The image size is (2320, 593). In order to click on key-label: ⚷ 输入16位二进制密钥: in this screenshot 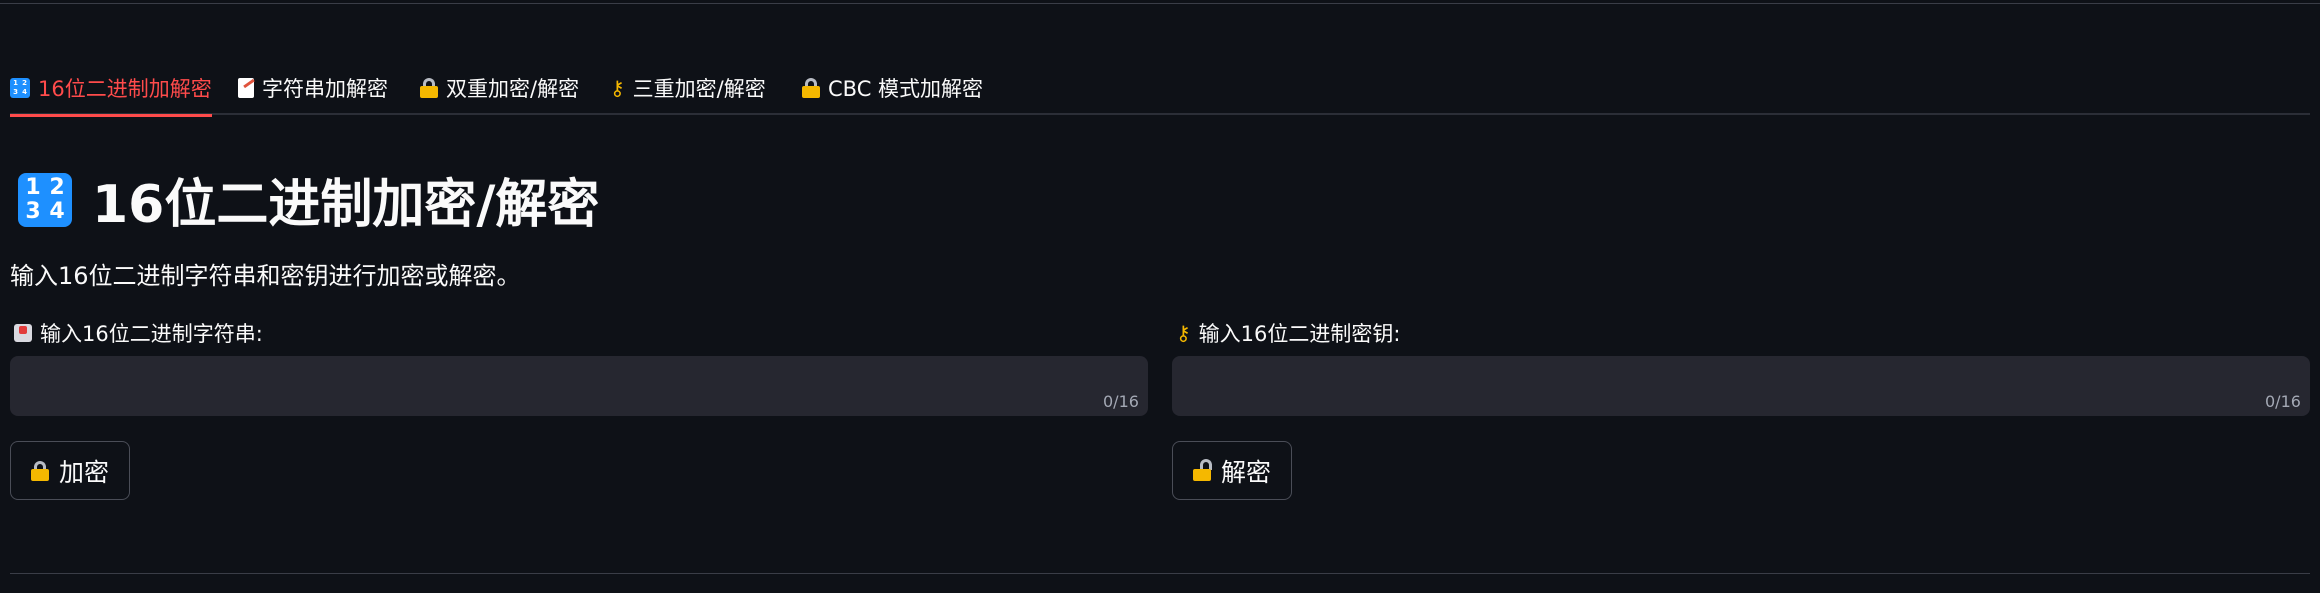, I will do `click(1288, 333)`.